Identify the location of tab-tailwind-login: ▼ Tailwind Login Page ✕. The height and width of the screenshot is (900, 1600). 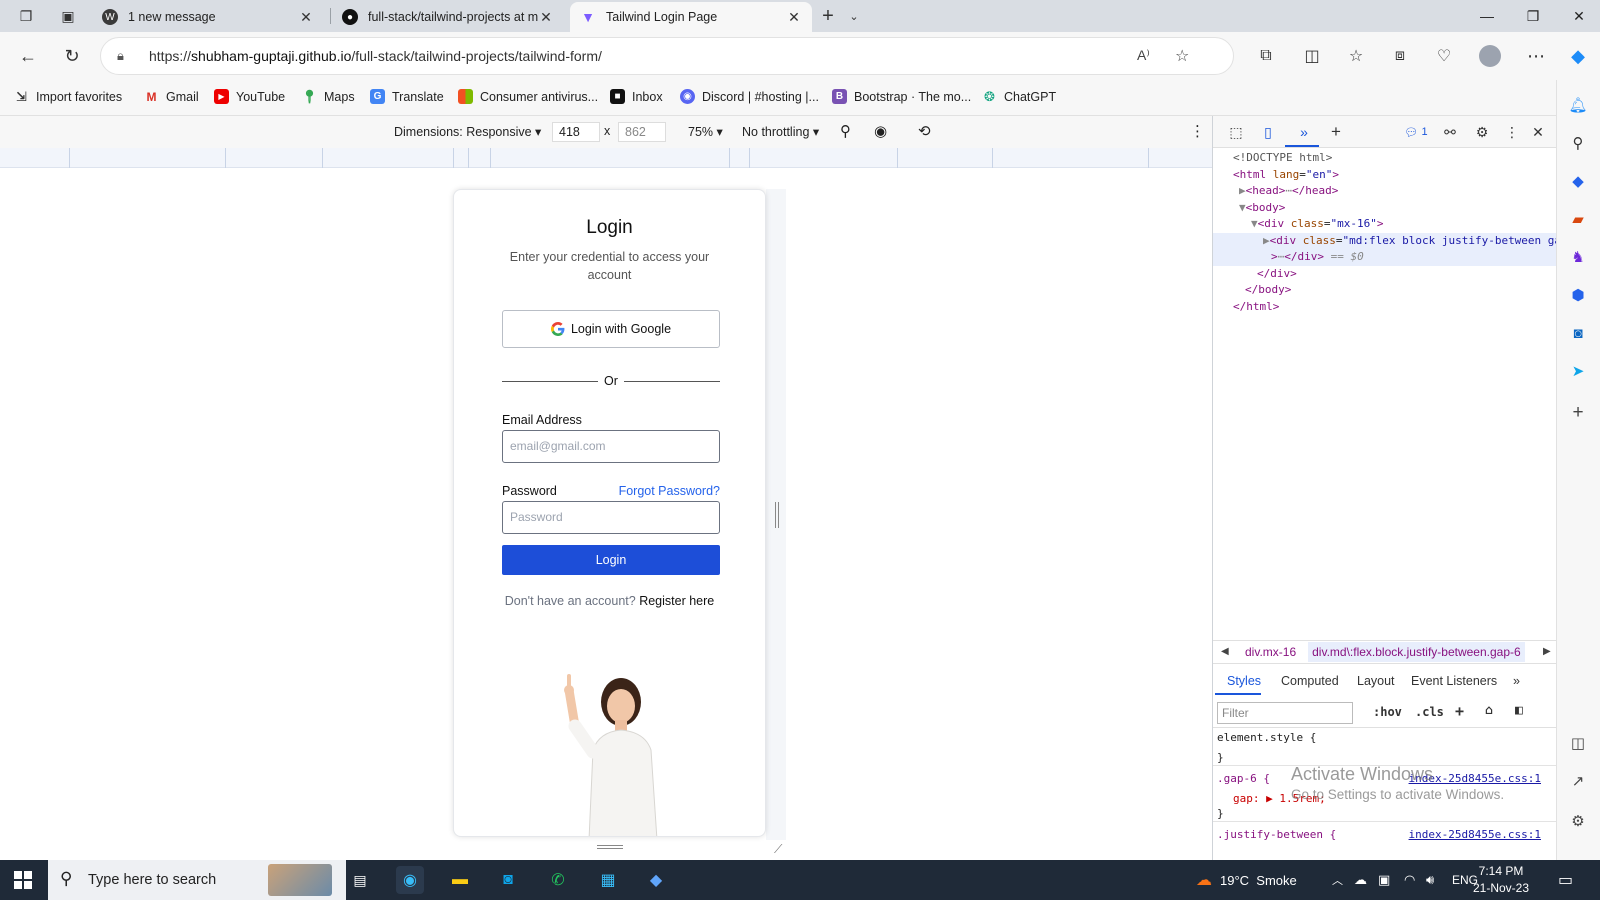
(691, 17).